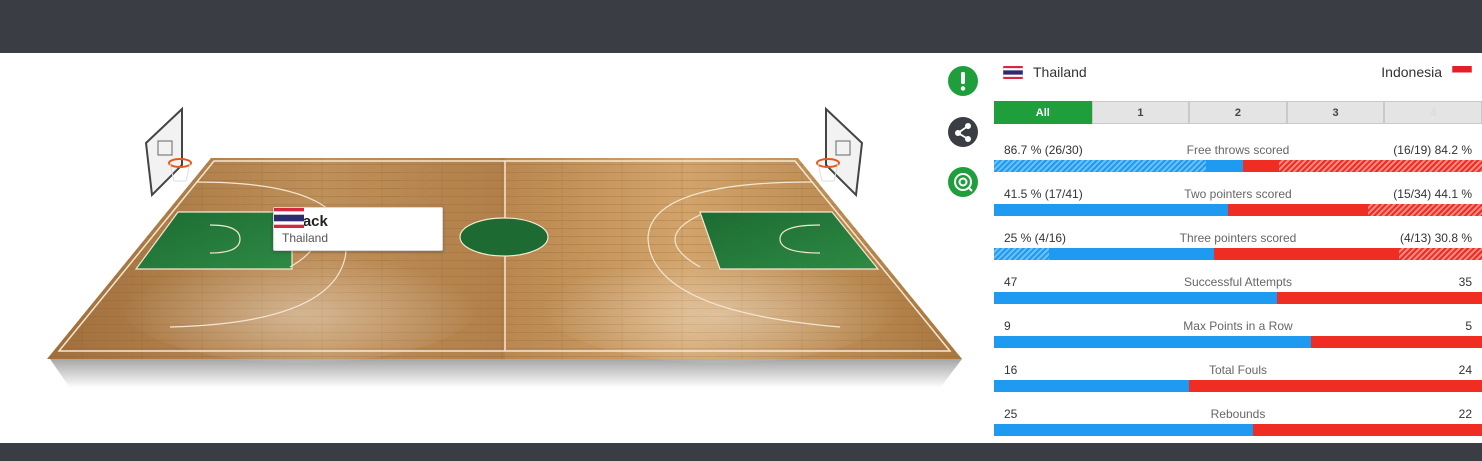  What do you see at coordinates (1238, 414) in the screenshot?
I see `stat-label: Rebounds` at bounding box center [1238, 414].